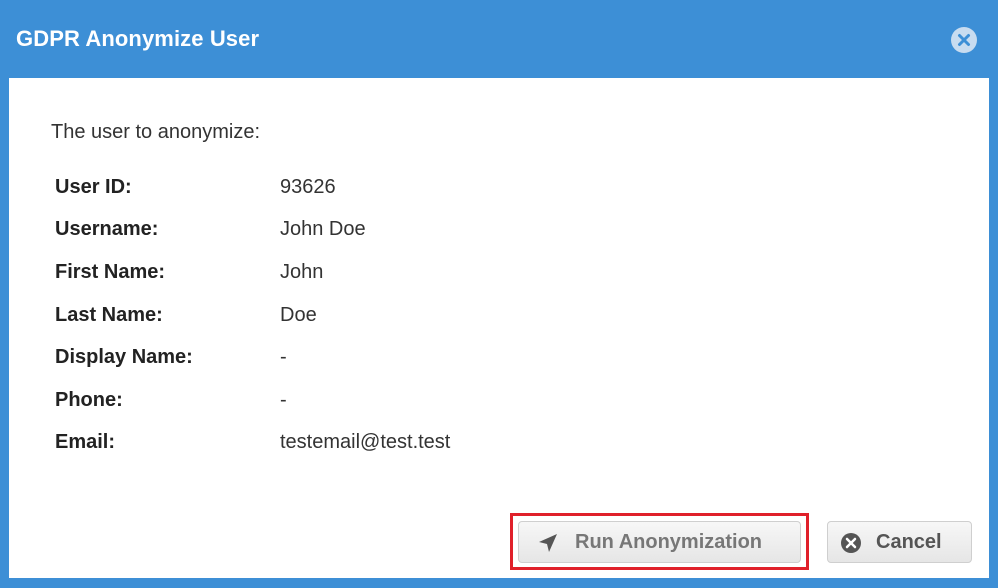  I want to click on close-icon, so click(964, 40).